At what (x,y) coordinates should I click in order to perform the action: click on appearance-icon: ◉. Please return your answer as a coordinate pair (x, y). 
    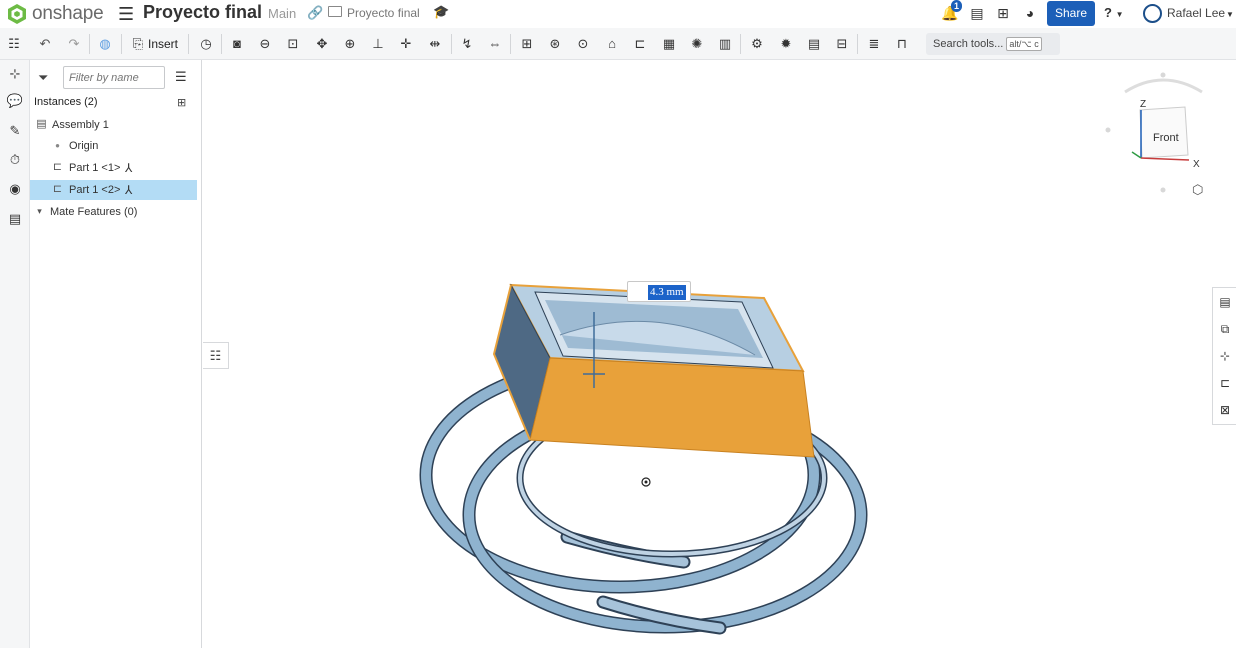
    Looking at the image, I should click on (15, 189).